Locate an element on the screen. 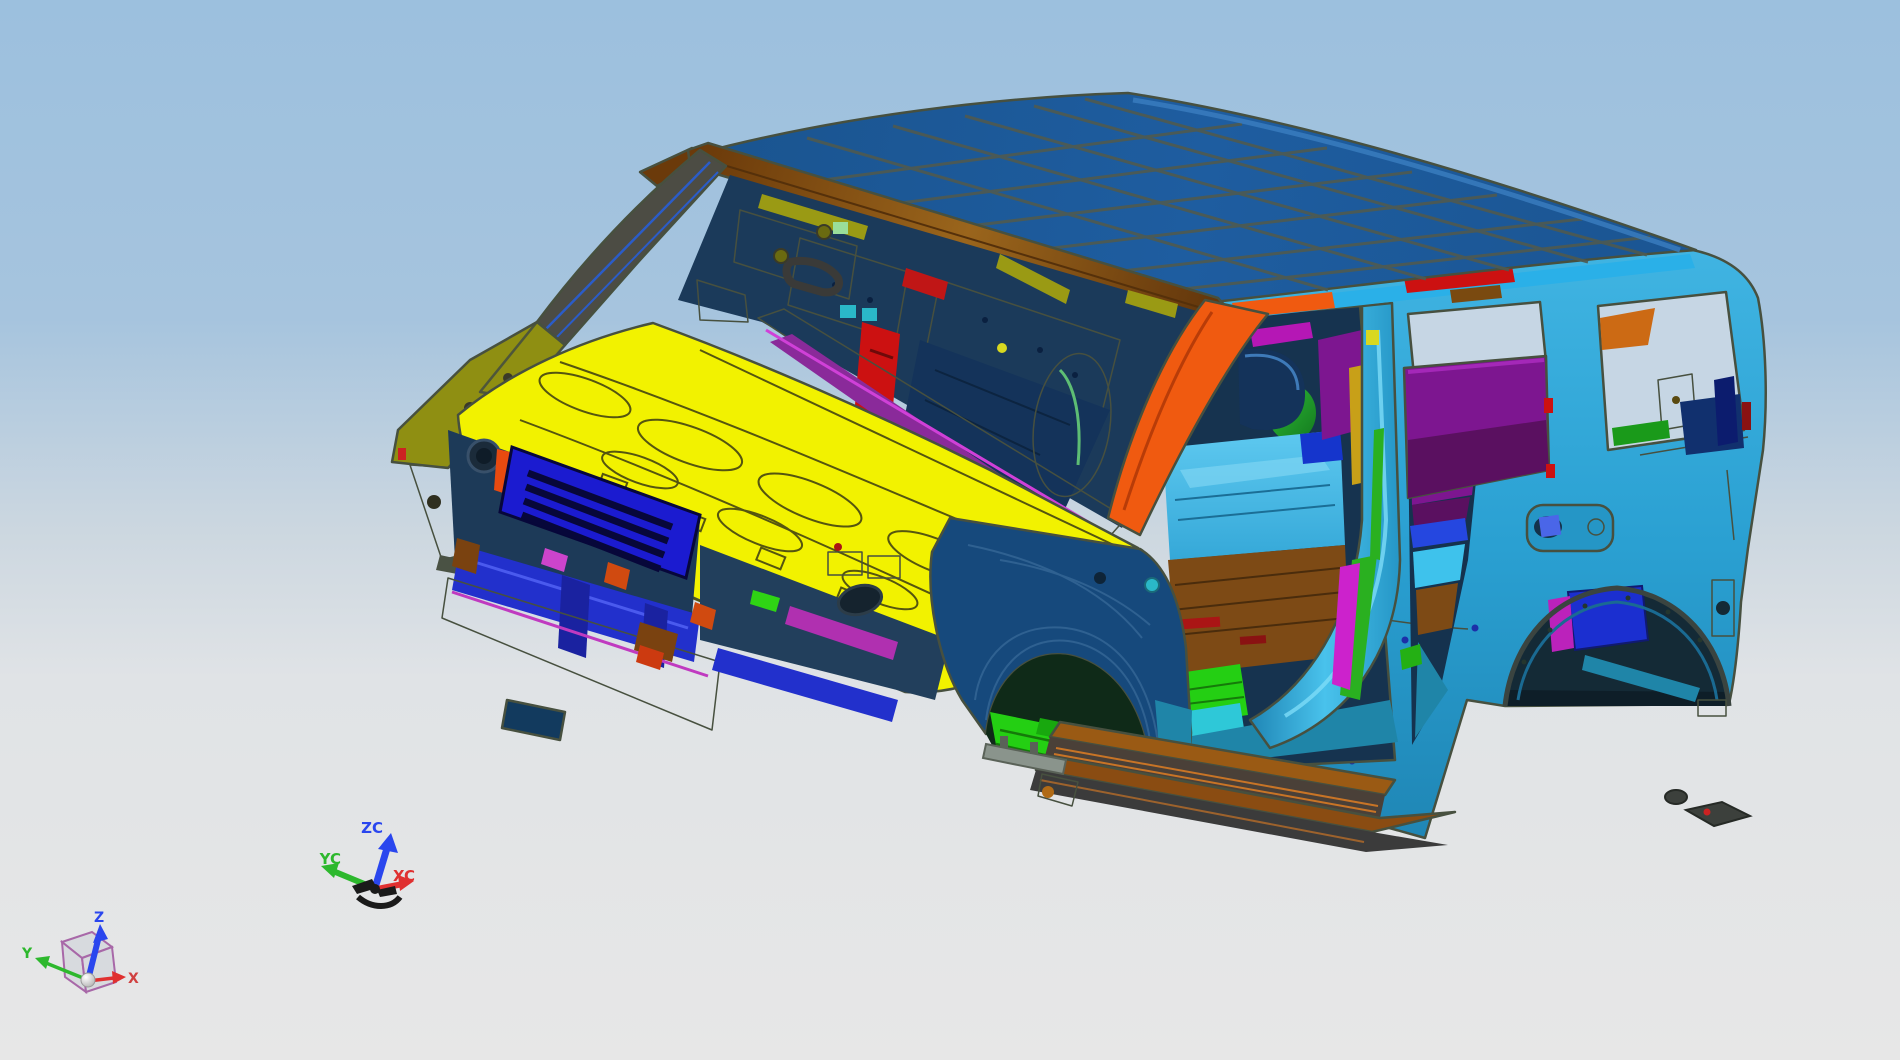 Image resolution: width=1900 pixels, height=1060 pixels. view-y-arrow is located at coordinates (42, 962).